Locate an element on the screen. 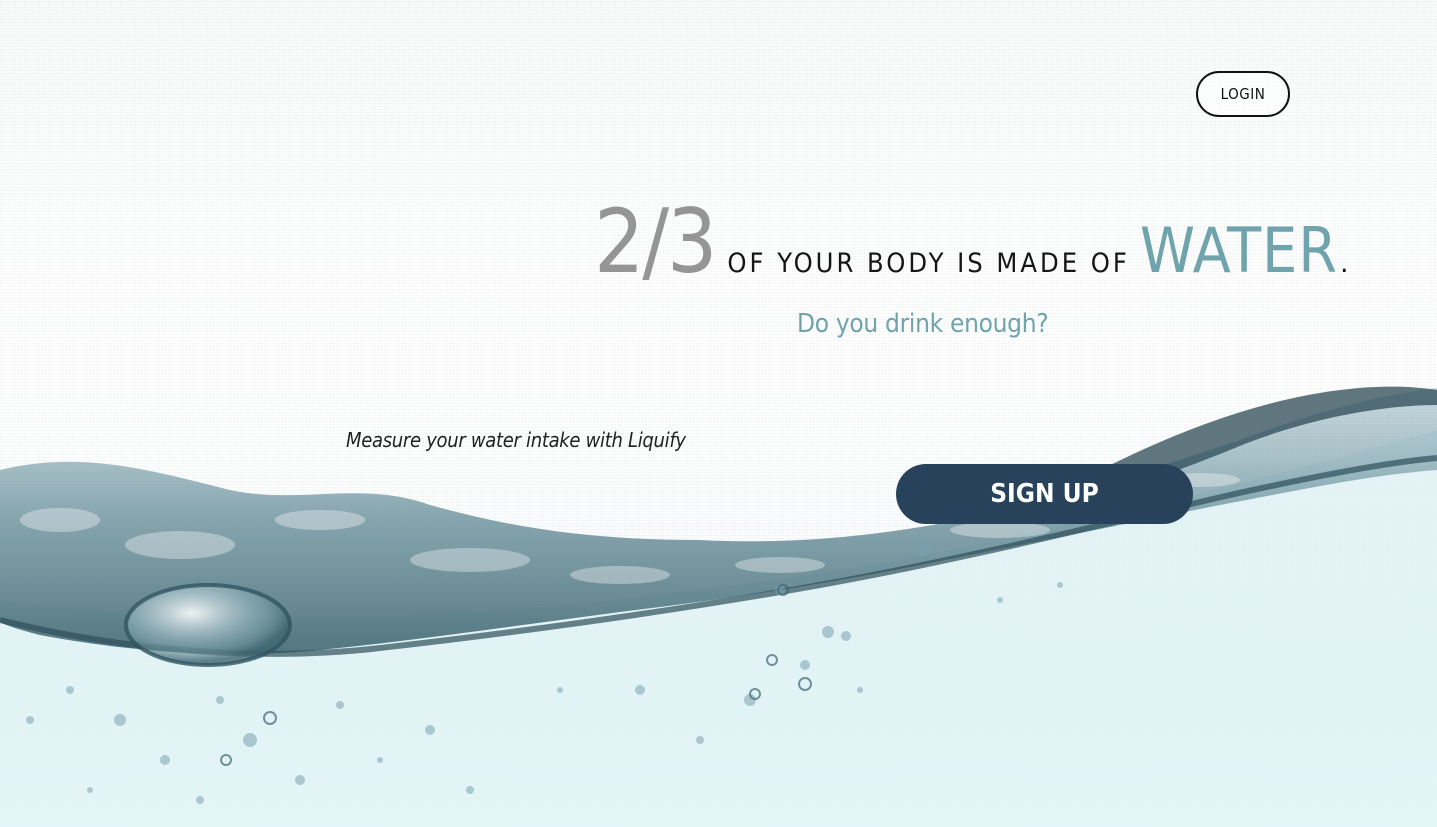  hero-tagline: Measure your water intake with Liquify is located at coordinates (516, 440).